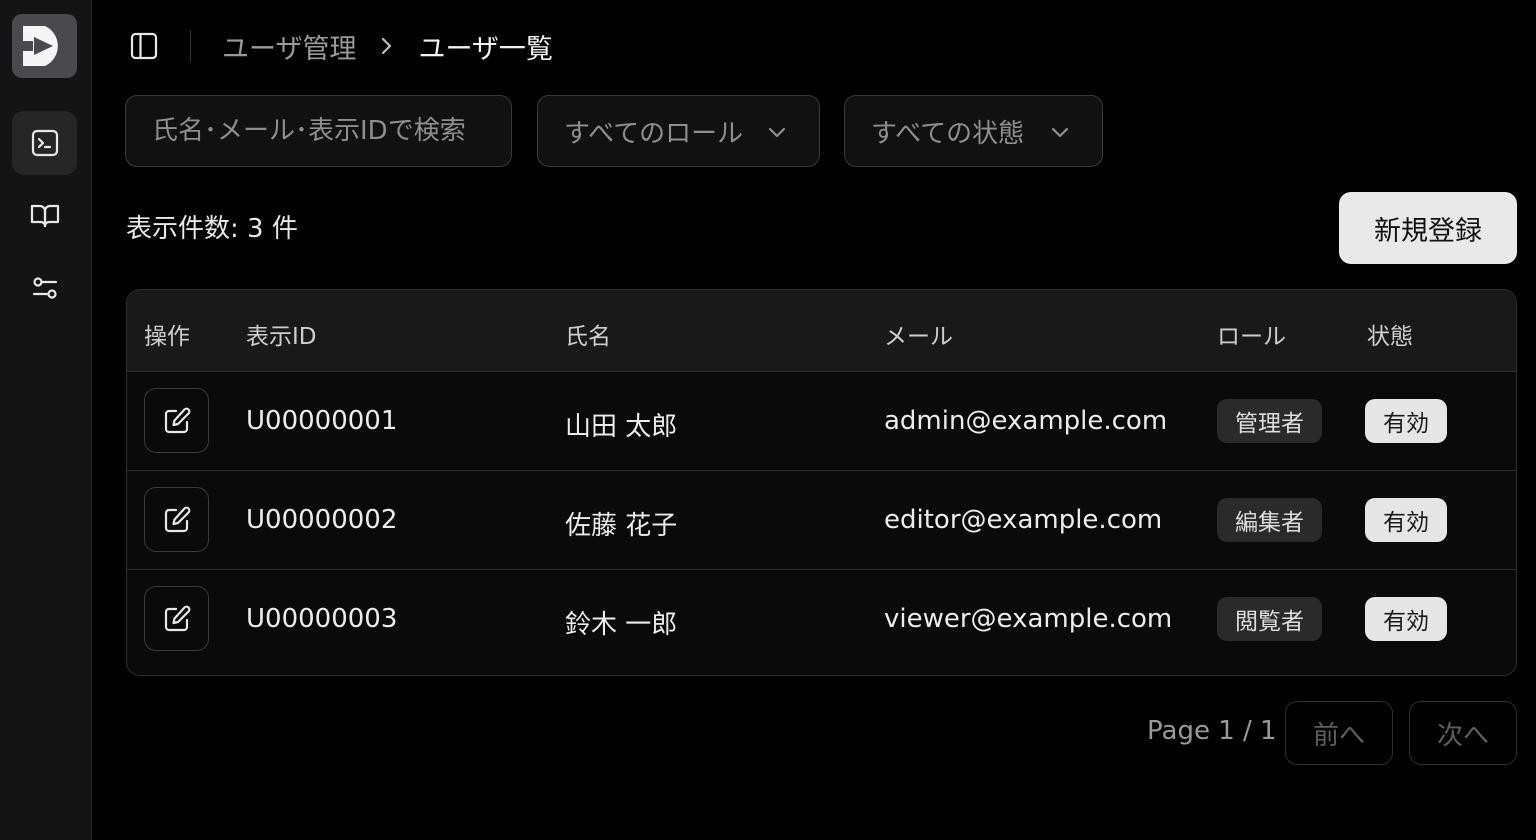 This screenshot has height=840, width=1536. I want to click on status-filter-select: すべての状態, so click(973, 131).